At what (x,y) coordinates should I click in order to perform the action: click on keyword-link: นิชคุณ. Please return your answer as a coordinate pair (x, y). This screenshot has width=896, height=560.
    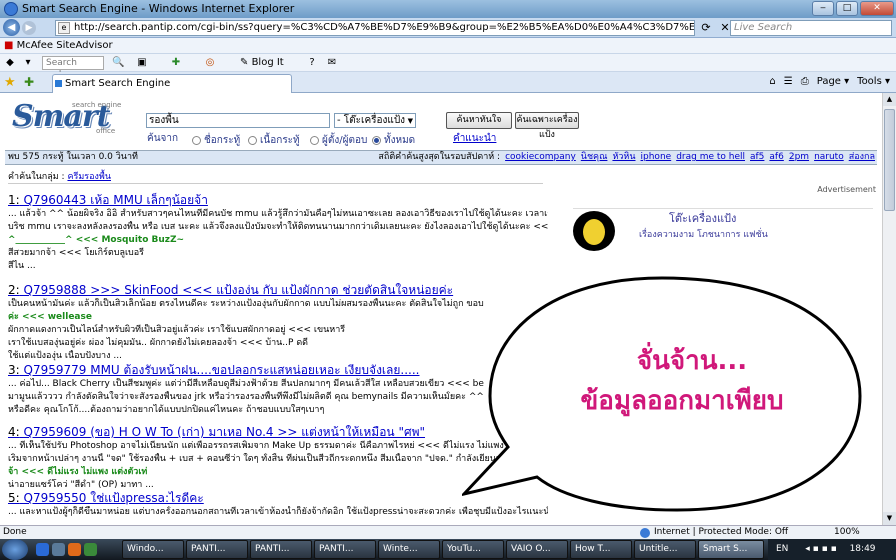
    Looking at the image, I should click on (594, 157).